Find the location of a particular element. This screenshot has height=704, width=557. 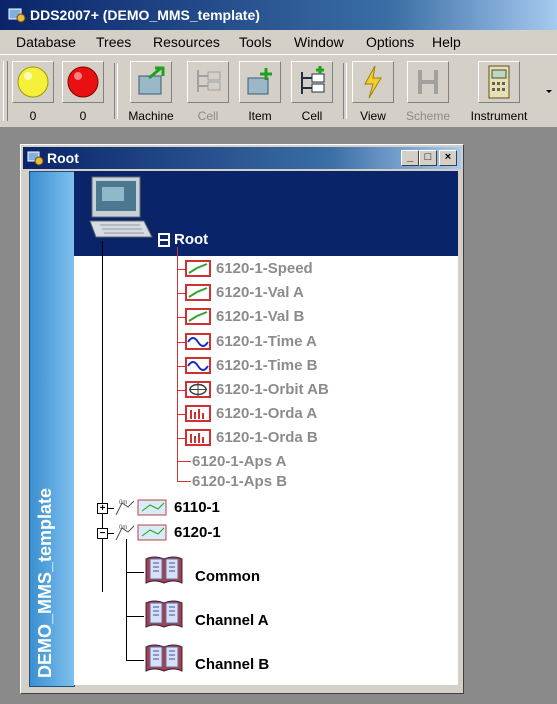

machine-button: Machine is located at coordinates (151, 92).